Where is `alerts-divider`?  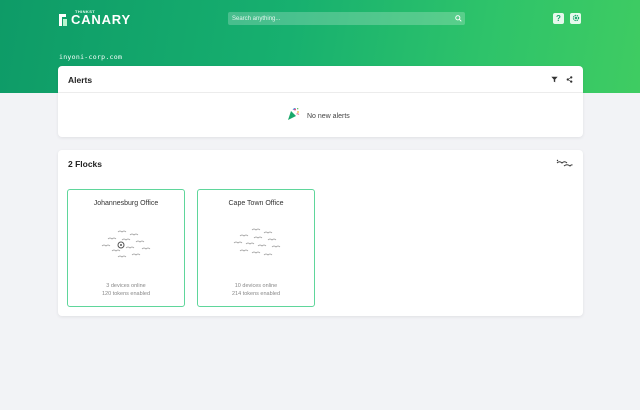
alerts-divider is located at coordinates (320, 92).